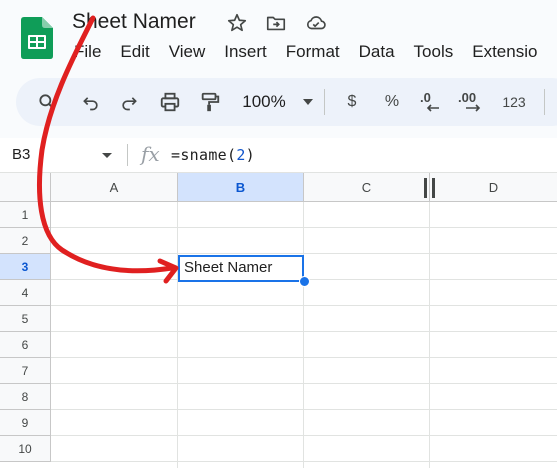 This screenshot has width=557, height=468. What do you see at coordinates (25, 215) in the screenshot?
I see `row-header-1: 1` at bounding box center [25, 215].